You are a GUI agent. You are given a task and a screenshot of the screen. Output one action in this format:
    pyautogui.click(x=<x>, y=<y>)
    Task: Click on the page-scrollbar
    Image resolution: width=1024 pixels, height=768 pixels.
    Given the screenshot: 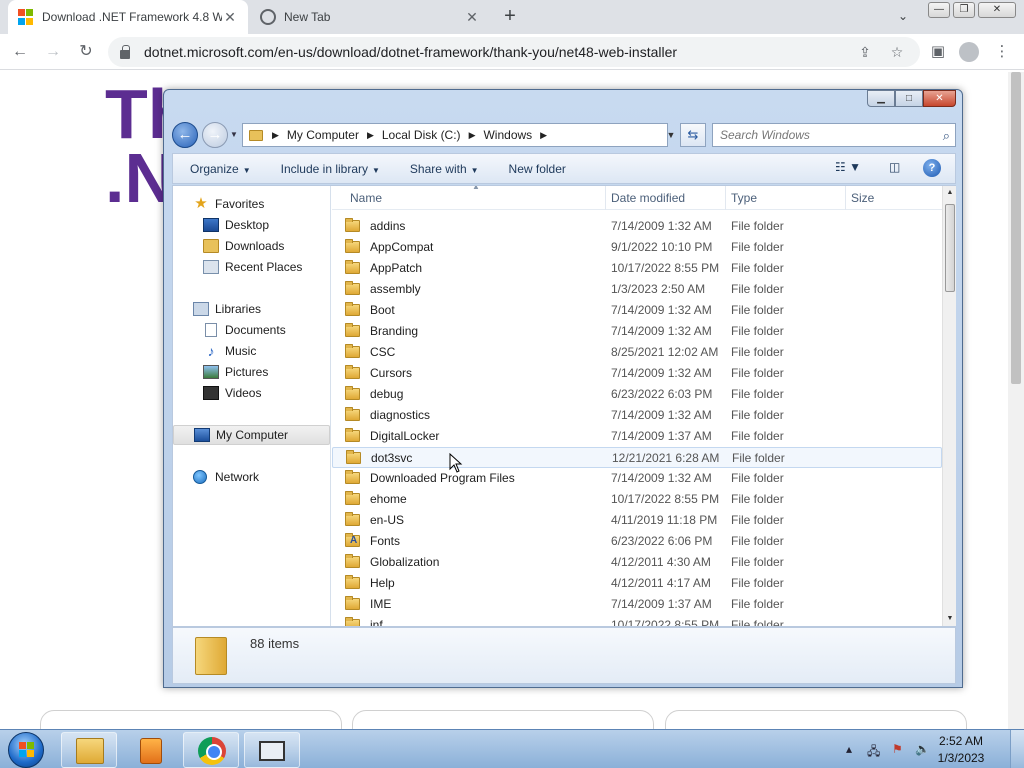 What is the action you would take?
    pyautogui.click(x=1016, y=401)
    